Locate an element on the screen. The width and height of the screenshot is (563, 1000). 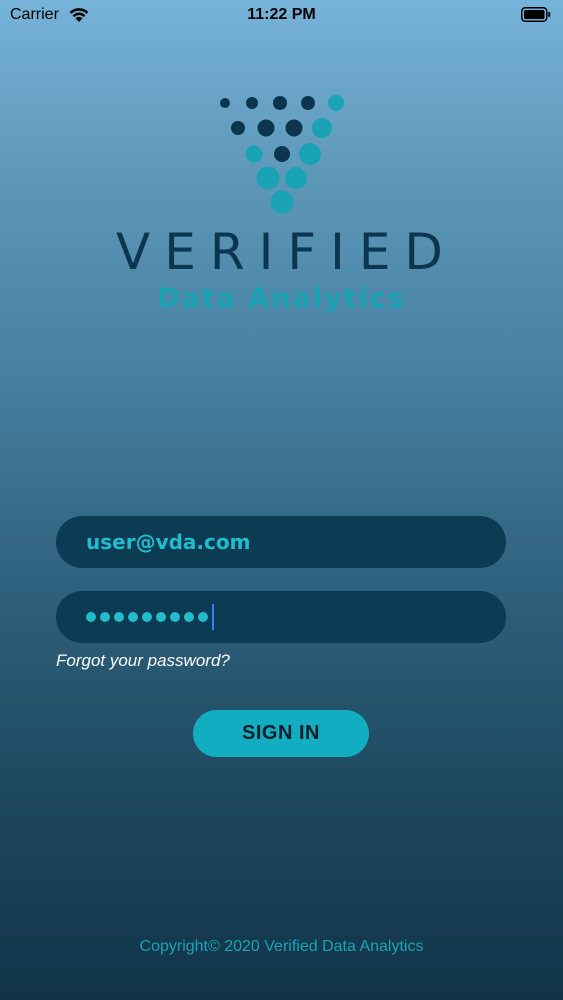
verified-logo-mark-icon is located at coordinates (282, 154).